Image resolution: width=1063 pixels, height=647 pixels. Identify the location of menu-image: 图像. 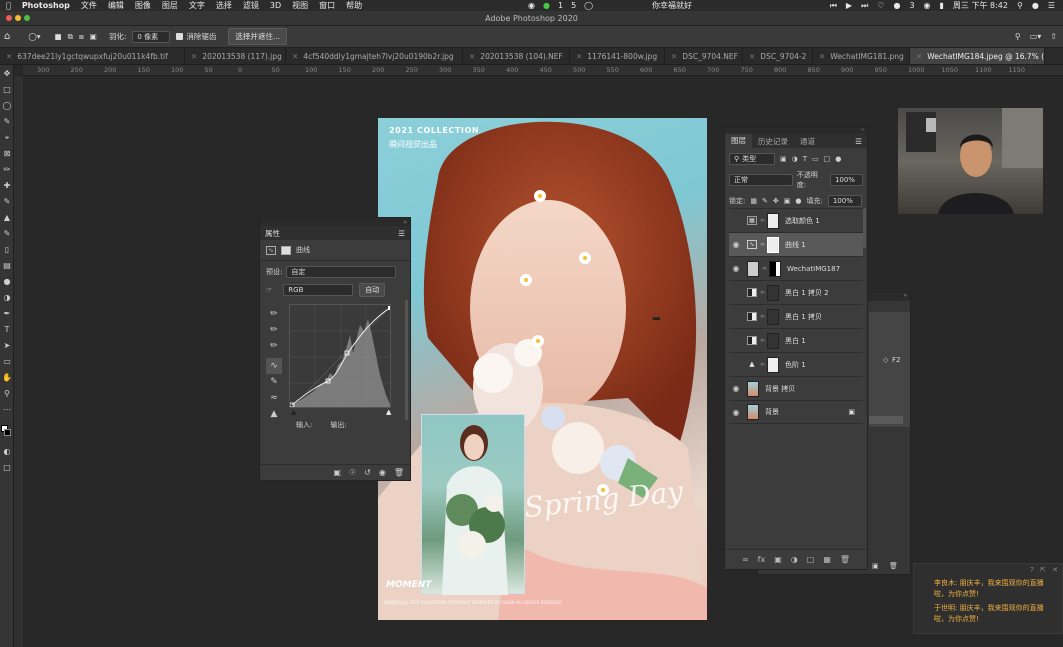
(143, 5).